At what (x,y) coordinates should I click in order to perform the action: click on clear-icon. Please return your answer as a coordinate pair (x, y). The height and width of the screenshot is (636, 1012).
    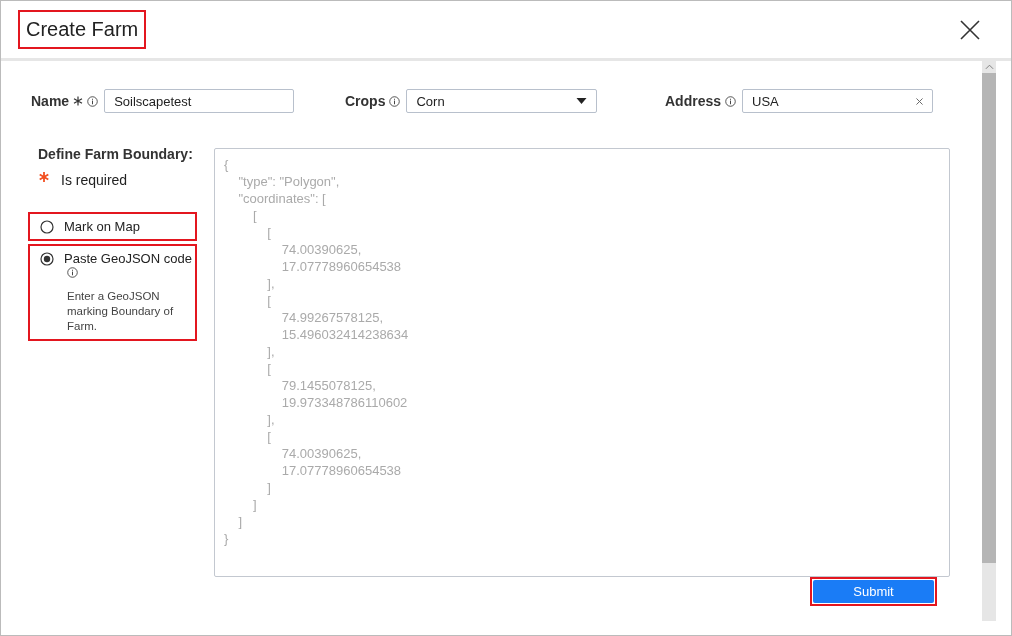
    Looking at the image, I should click on (920, 101).